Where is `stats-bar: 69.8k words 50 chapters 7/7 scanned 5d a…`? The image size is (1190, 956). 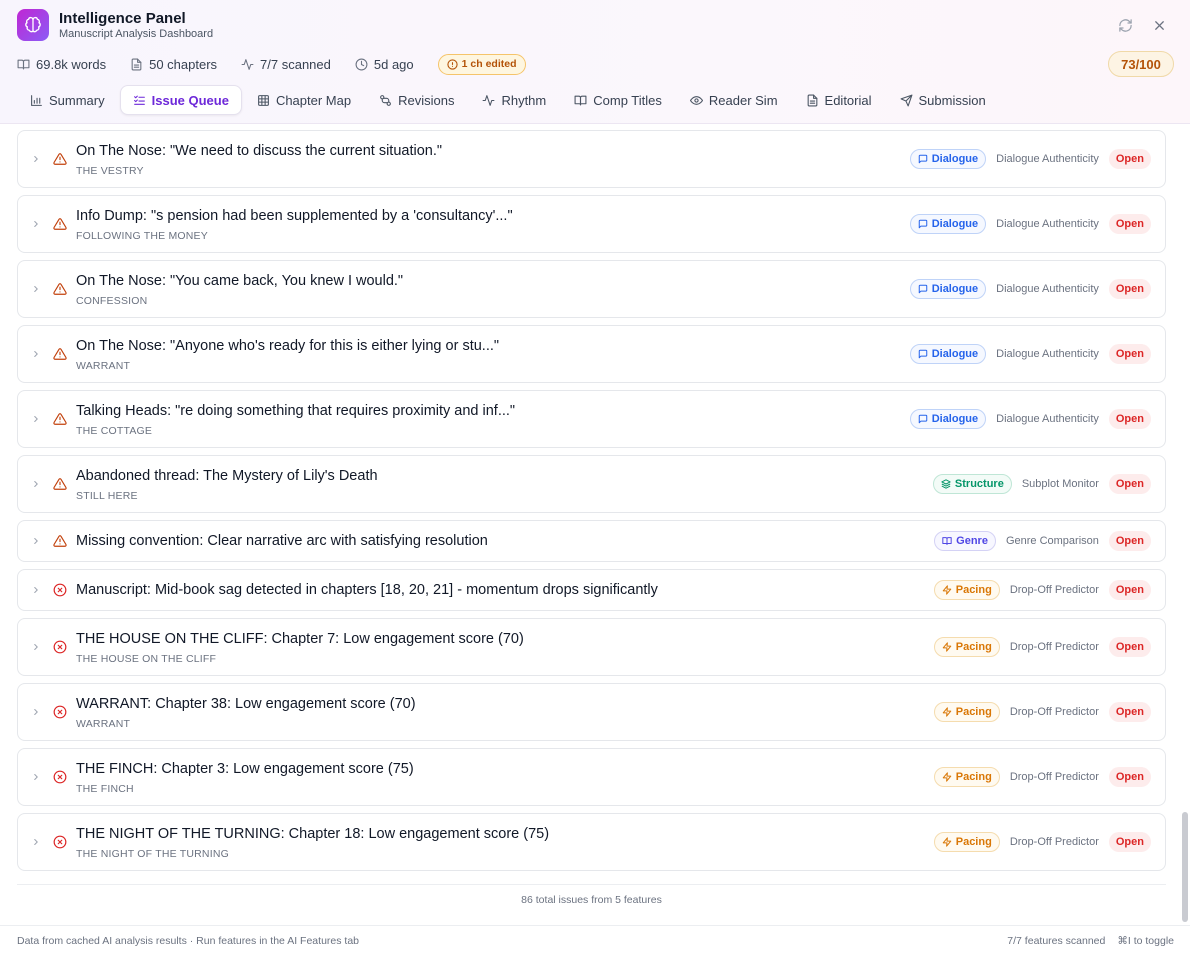
stats-bar: 69.8k words 50 chapters 7/7 scanned 5d a… is located at coordinates (271, 64).